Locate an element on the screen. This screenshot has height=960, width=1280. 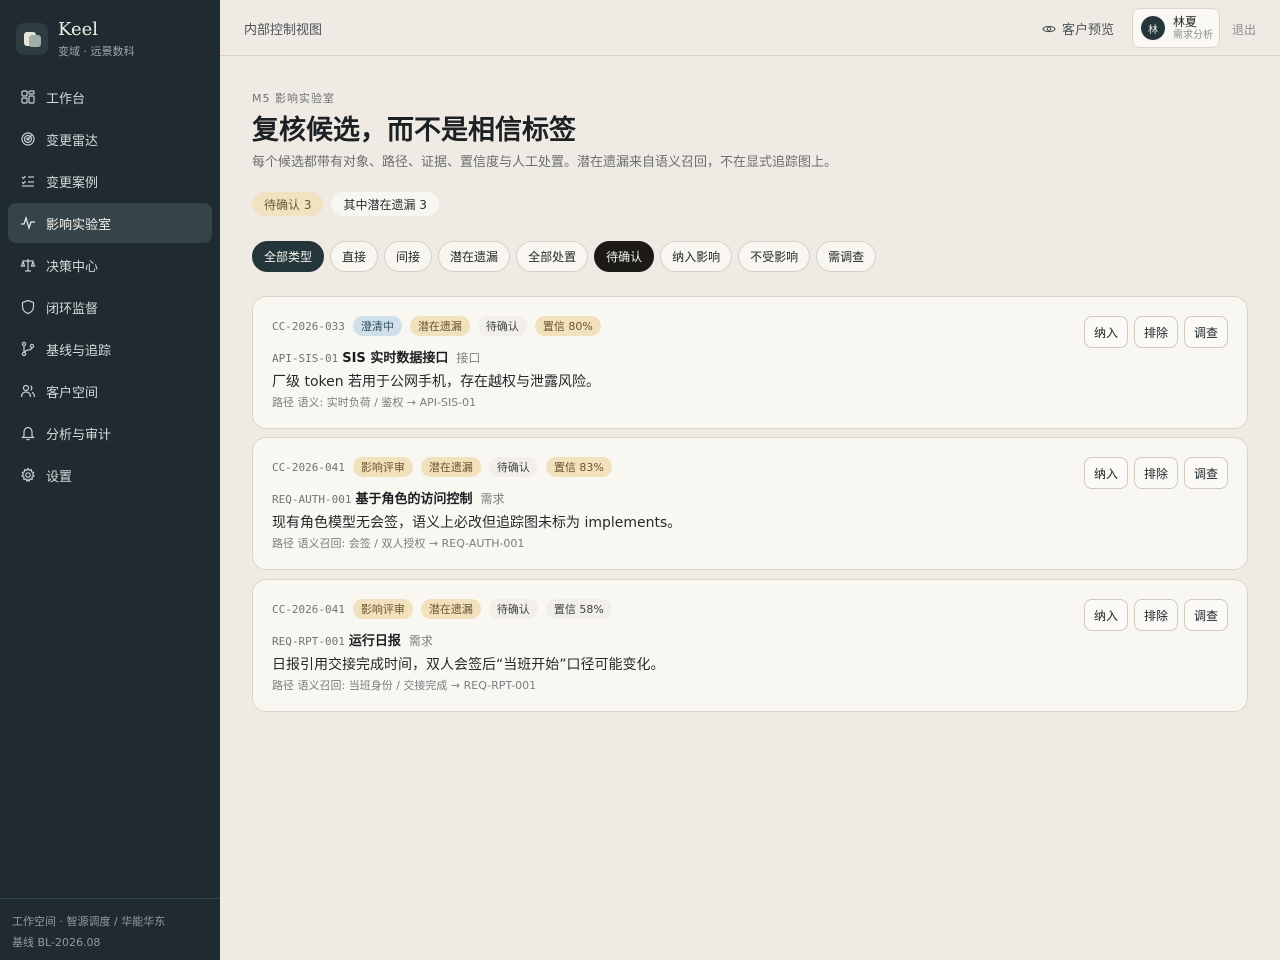
filter-not-affected: 不受影响 is located at coordinates (774, 256).